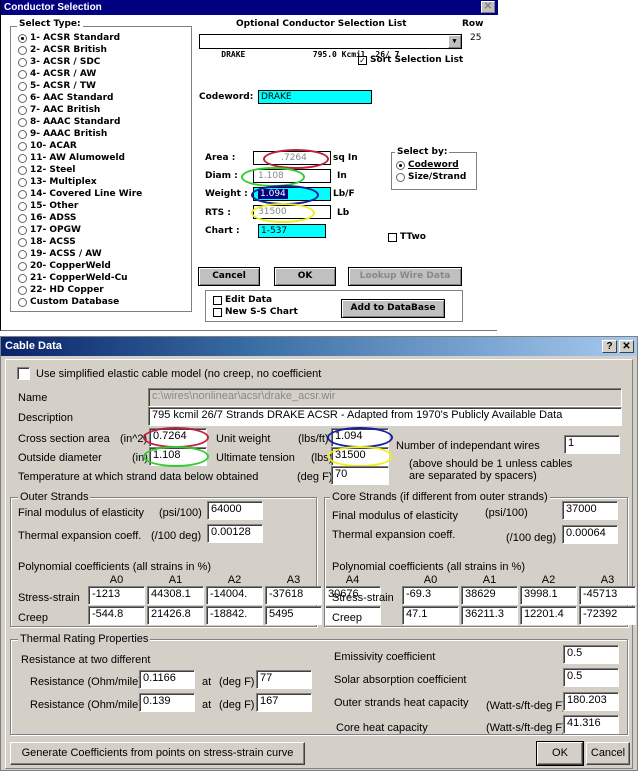 Image resolution: width=638 pixels, height=771 pixels. Describe the element at coordinates (284, 679) in the screenshot. I see `resistance-1-temp-field: 77` at that location.